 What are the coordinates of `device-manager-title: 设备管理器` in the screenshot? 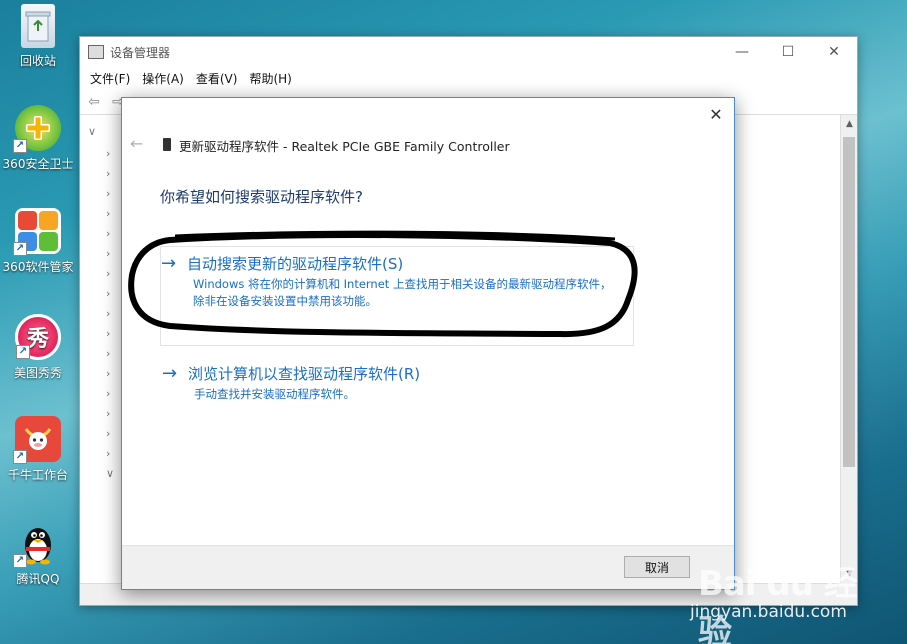 It's located at (140, 52).